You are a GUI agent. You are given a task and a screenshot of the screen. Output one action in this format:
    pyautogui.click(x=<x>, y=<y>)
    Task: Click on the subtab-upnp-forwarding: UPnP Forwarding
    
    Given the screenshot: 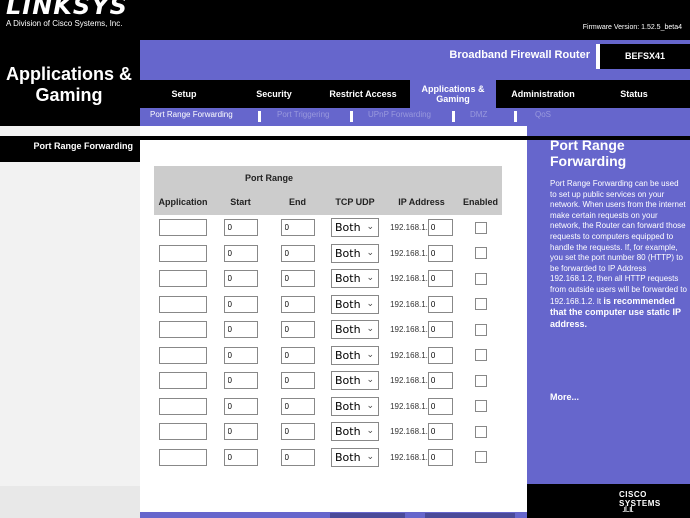 What is the action you would take?
    pyautogui.click(x=399, y=114)
    